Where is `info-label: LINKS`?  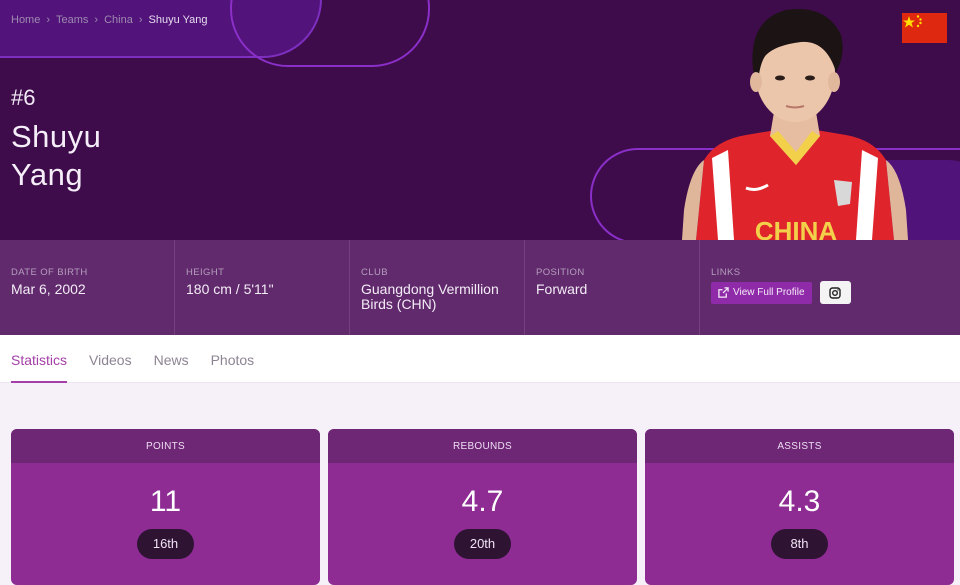
info-label: LINKS is located at coordinates (726, 272).